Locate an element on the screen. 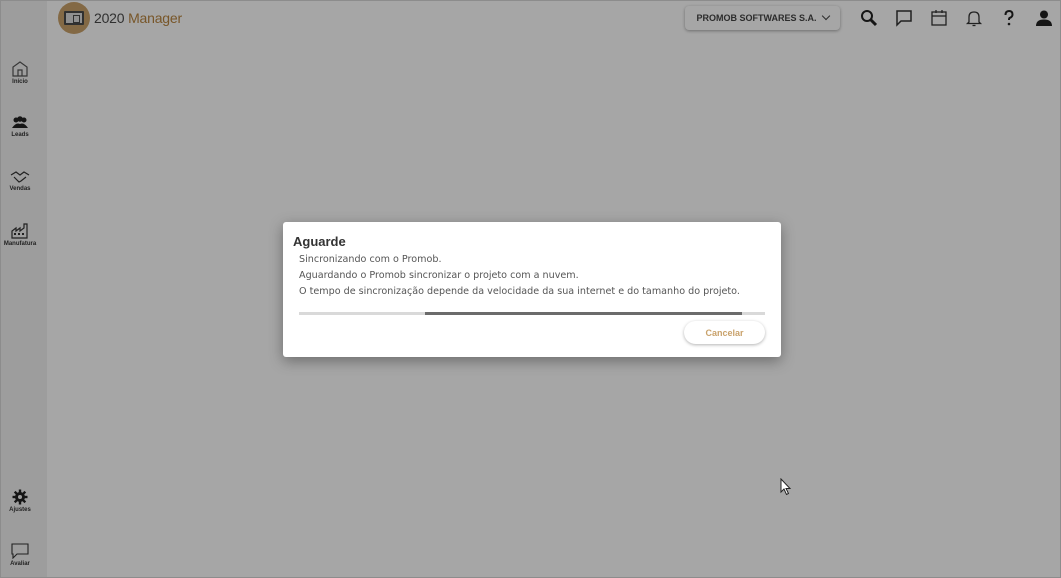 The image size is (1061, 578). mouse-cursor-icon is located at coordinates (786, 487).